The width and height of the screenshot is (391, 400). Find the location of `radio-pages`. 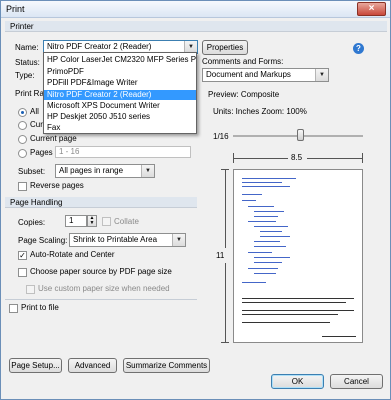

radio-pages is located at coordinates (22, 153).